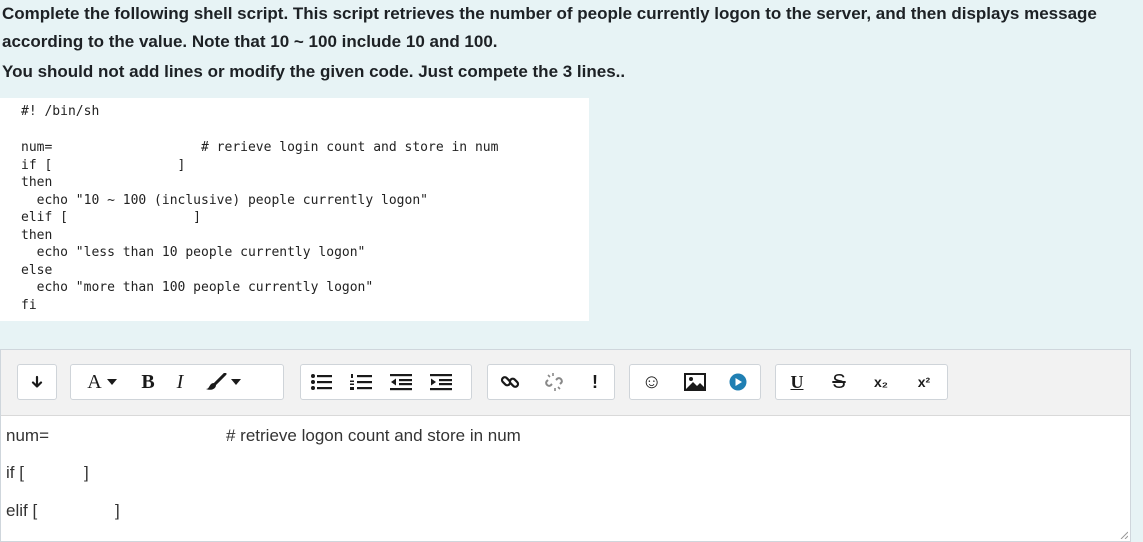 The height and width of the screenshot is (542, 1143). I want to click on ordered-list-icon, so click(361, 382).